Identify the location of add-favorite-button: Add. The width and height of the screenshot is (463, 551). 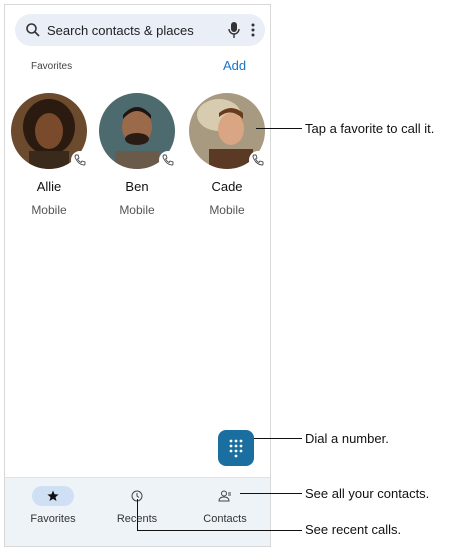
(234, 65).